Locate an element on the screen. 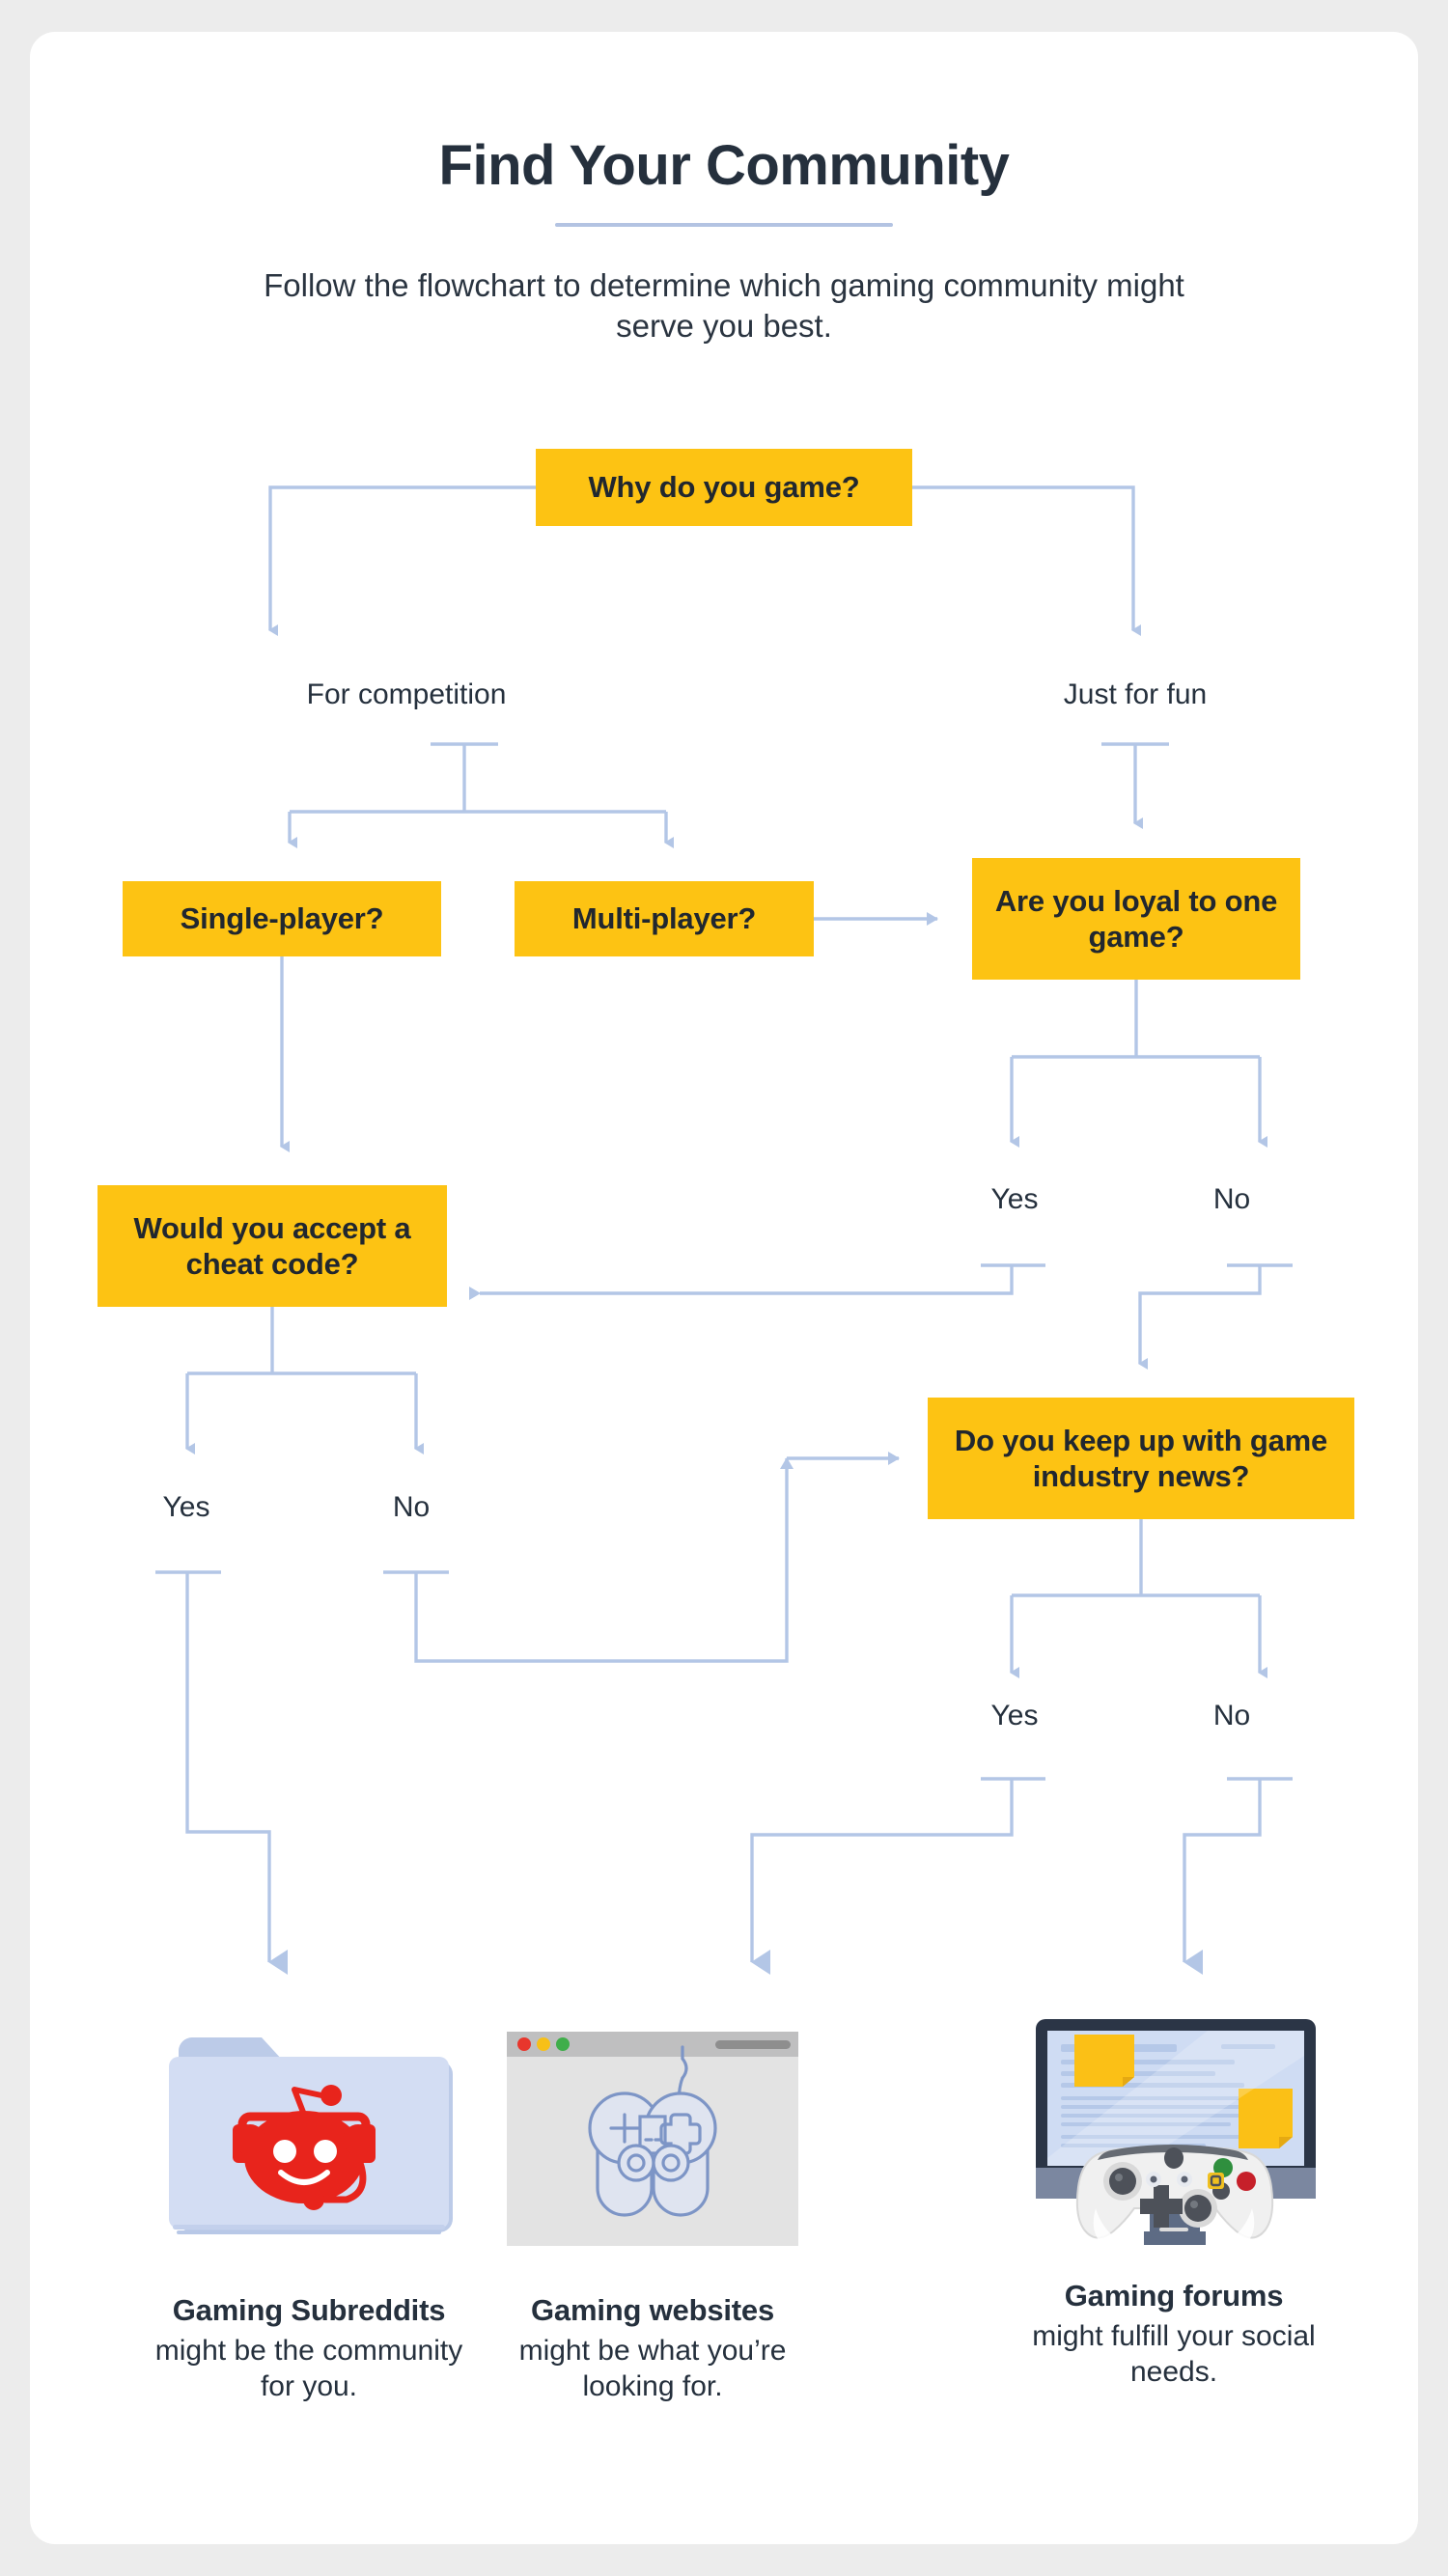 The image size is (1448, 2576). window-url-bar is located at coordinates (753, 2044).